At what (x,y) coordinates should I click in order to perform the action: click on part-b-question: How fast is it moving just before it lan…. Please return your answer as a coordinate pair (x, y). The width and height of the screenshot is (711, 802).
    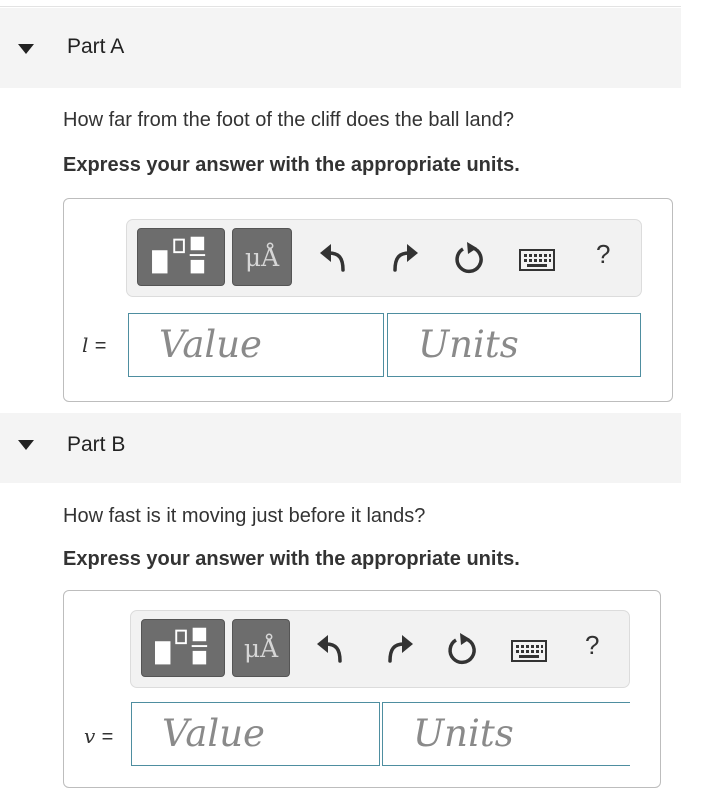
    Looking at the image, I should click on (244, 516).